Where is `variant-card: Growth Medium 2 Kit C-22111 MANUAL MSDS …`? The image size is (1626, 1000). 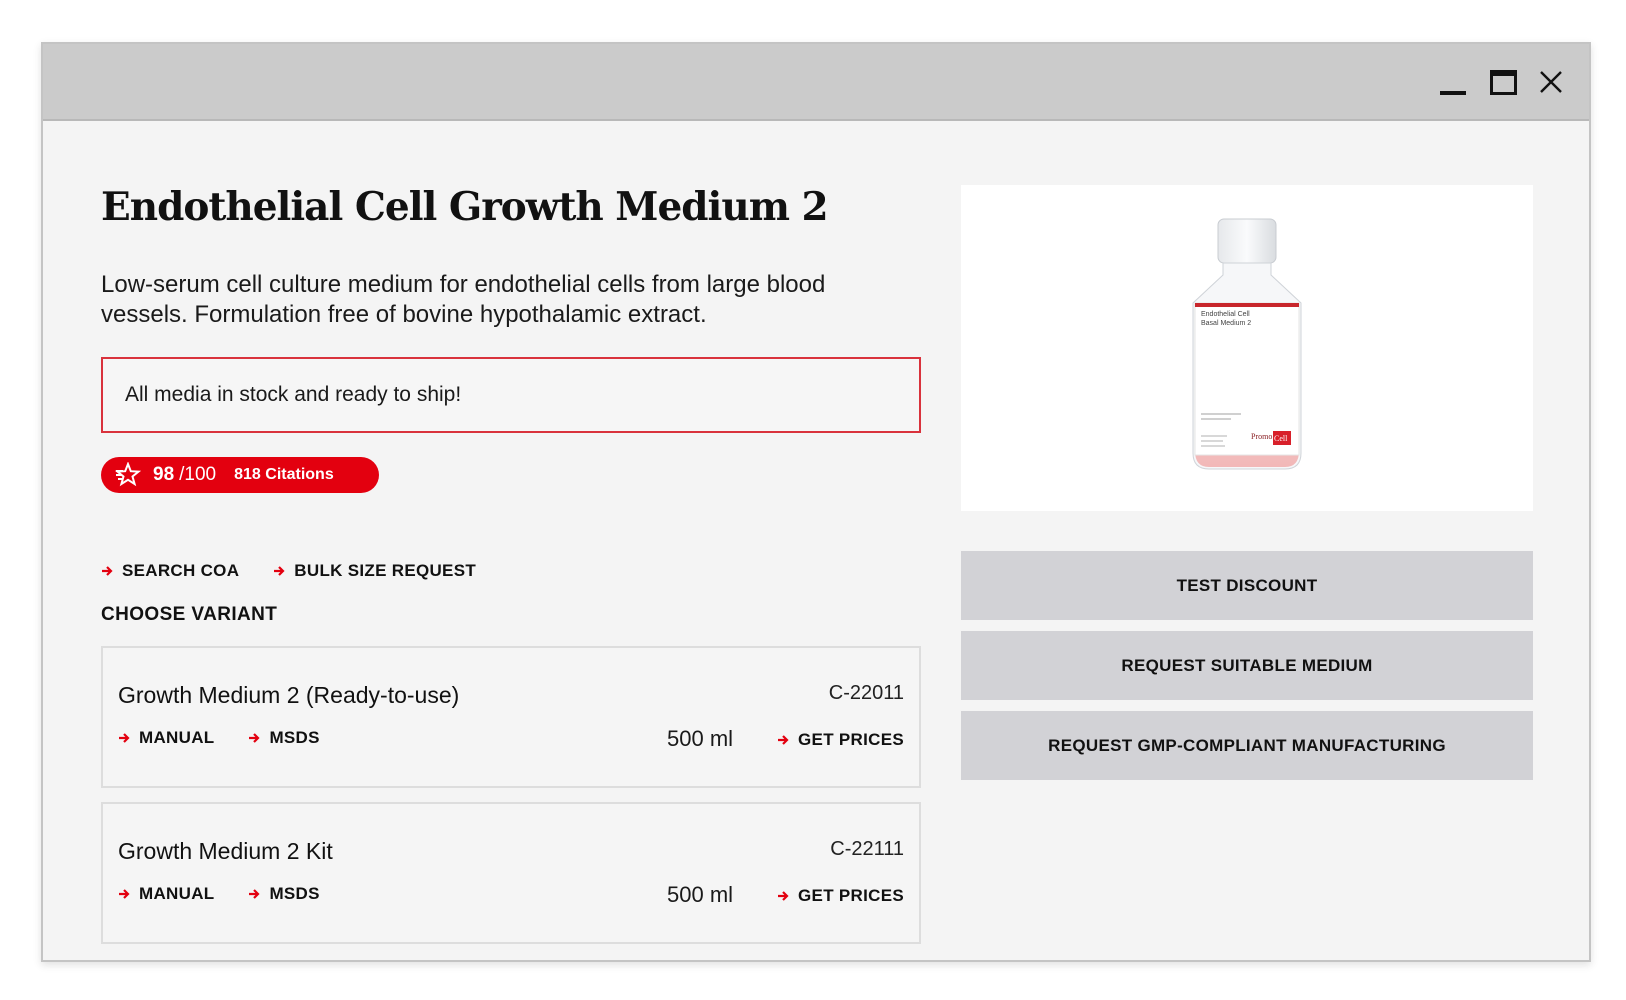 variant-card: Growth Medium 2 Kit C-22111 MANUAL MSDS … is located at coordinates (511, 873).